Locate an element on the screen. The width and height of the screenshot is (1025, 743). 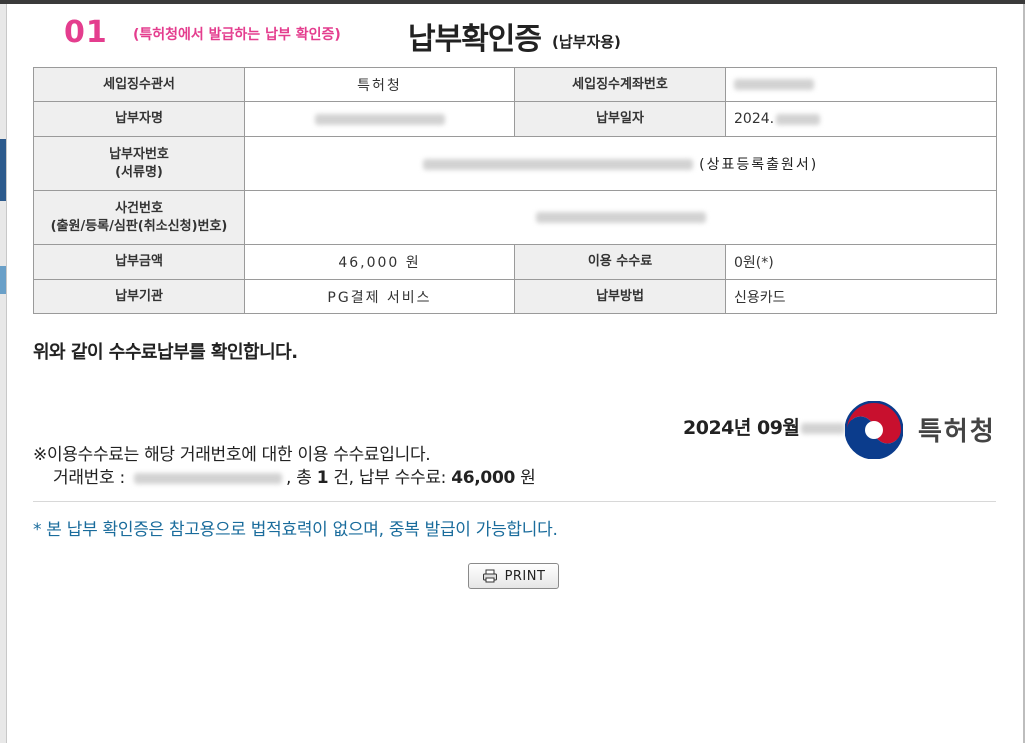
table-row: 납부기관 PG결제 서비스 납부방법 신용카드 is located at coordinates (515, 296).